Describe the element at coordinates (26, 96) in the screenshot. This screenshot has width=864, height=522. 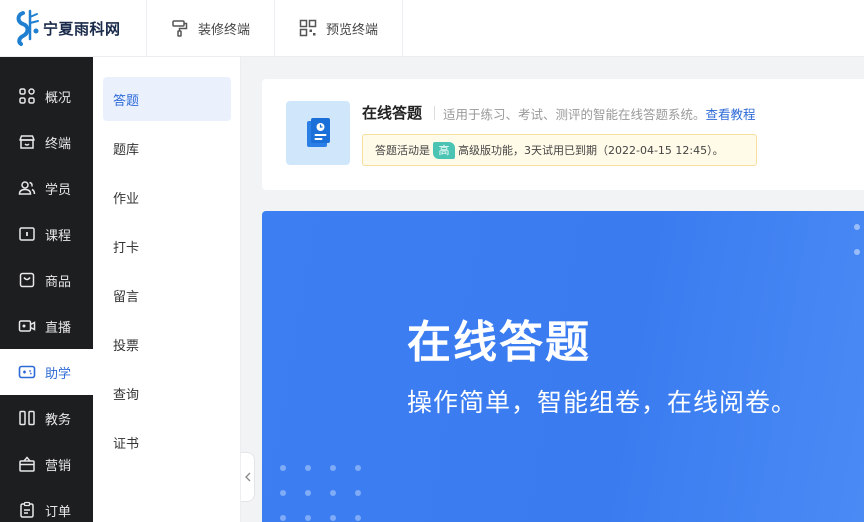
I see `dashboard-grid-icon` at that location.